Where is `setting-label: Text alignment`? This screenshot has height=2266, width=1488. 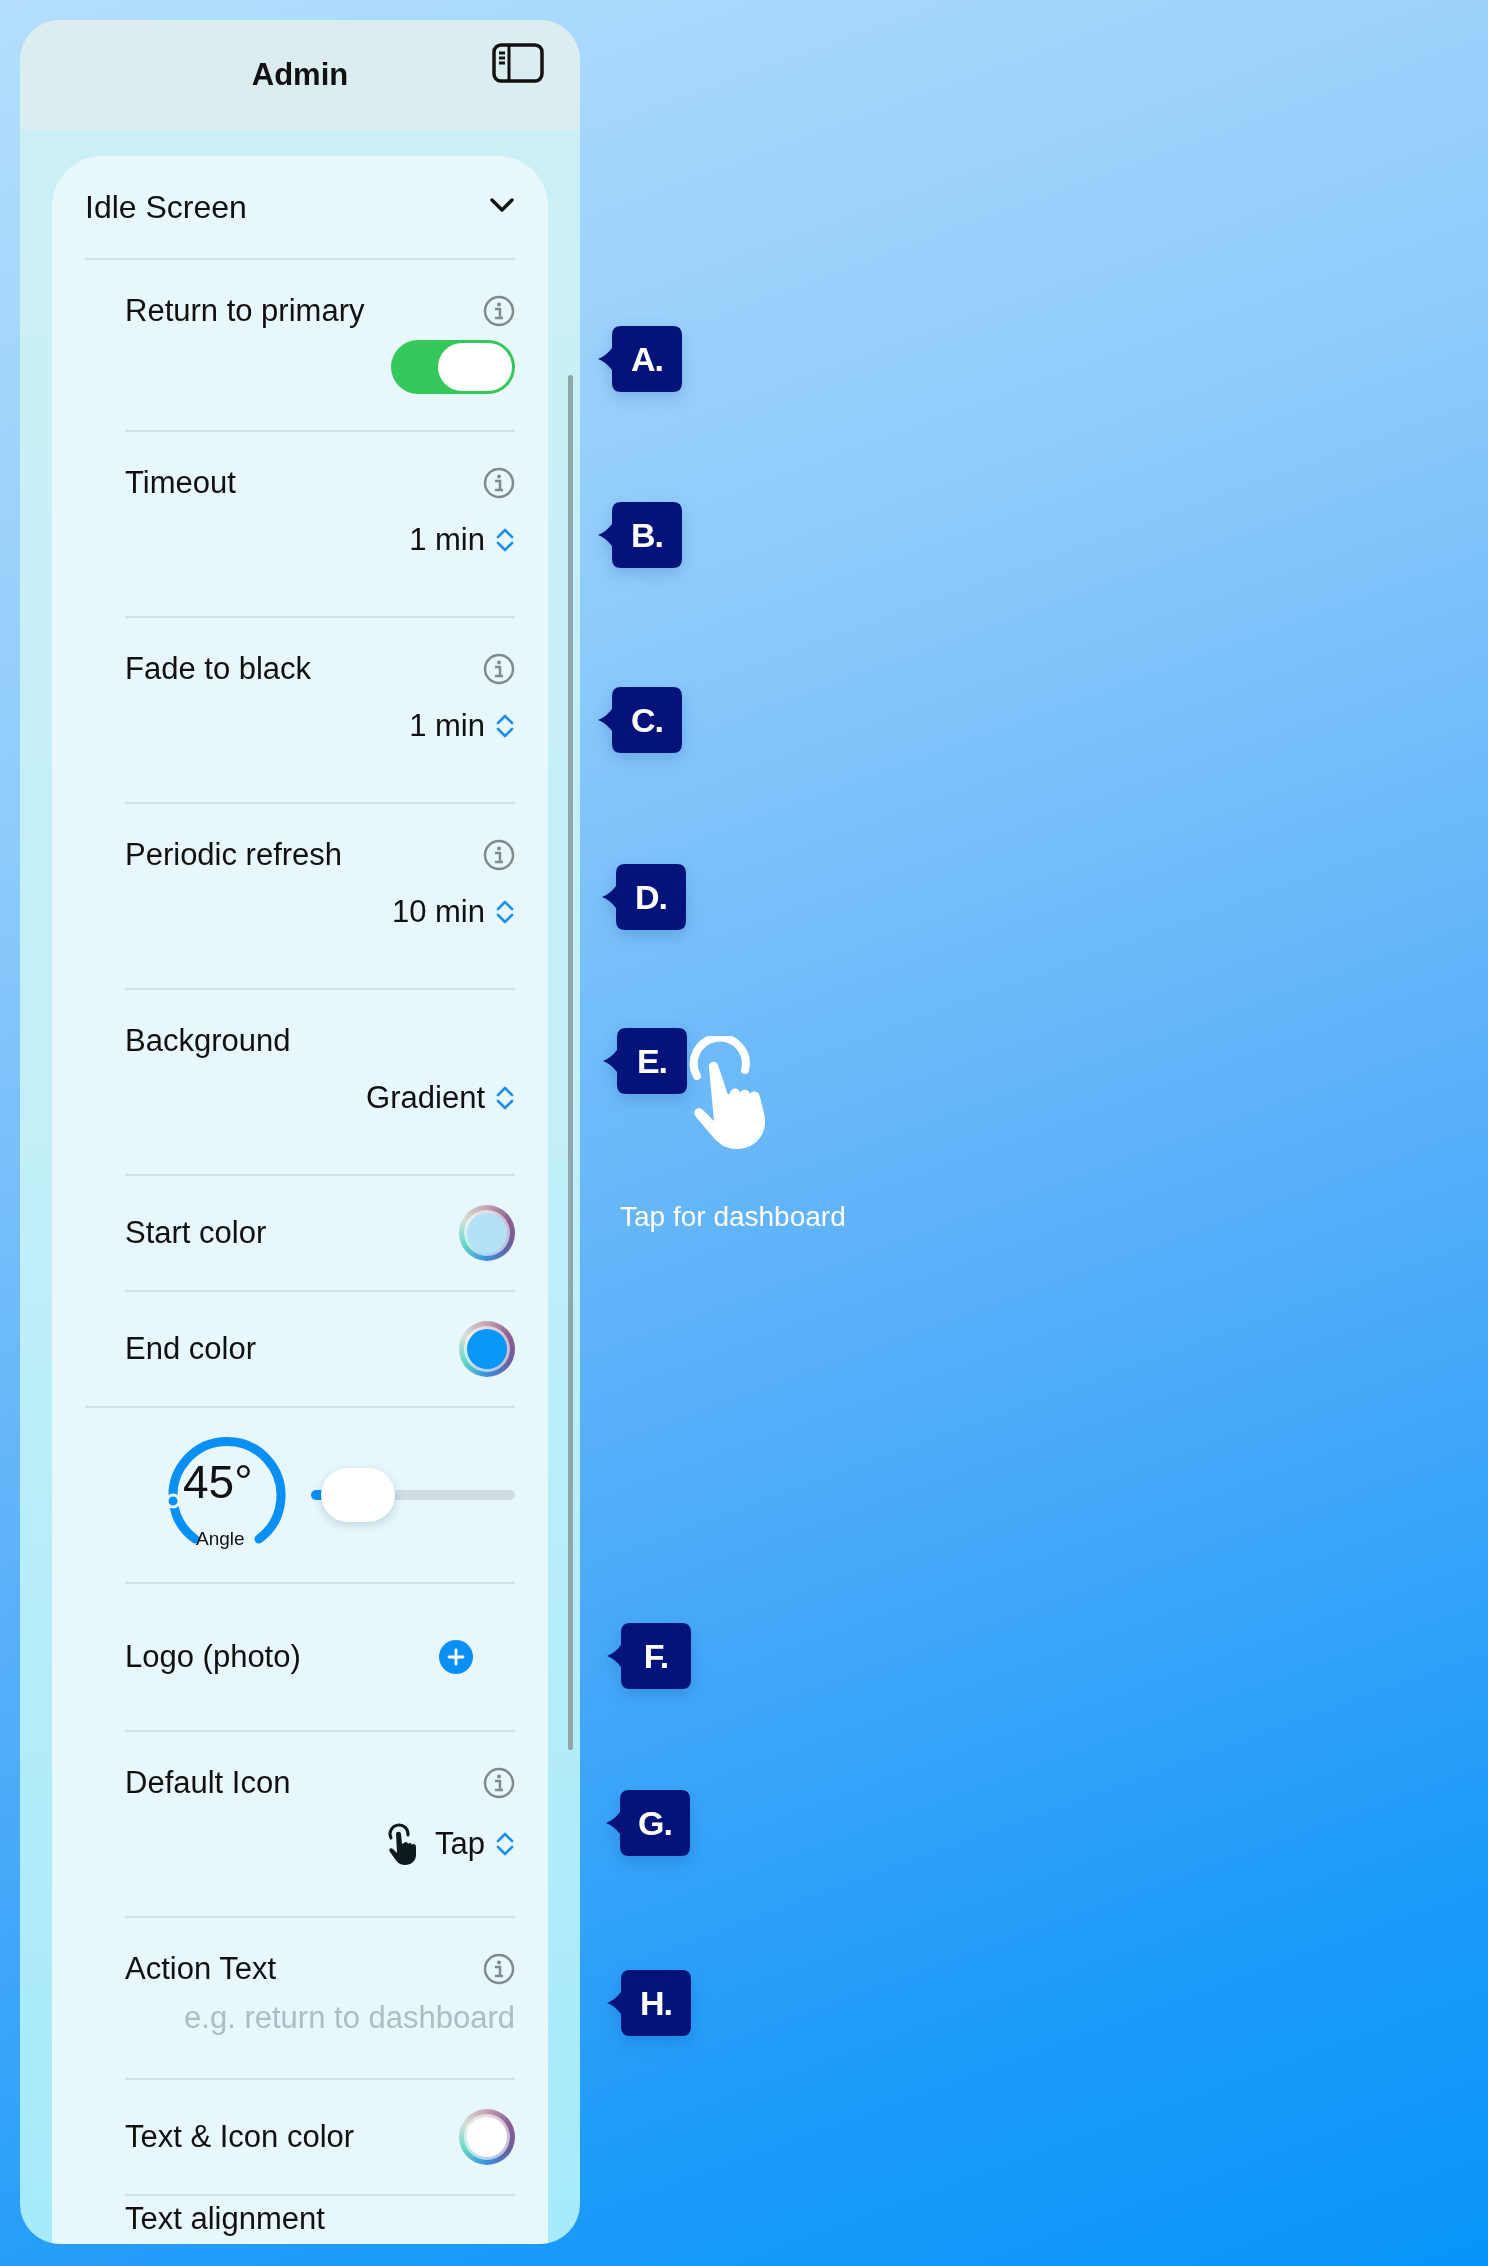 setting-label: Text alignment is located at coordinates (225, 2219).